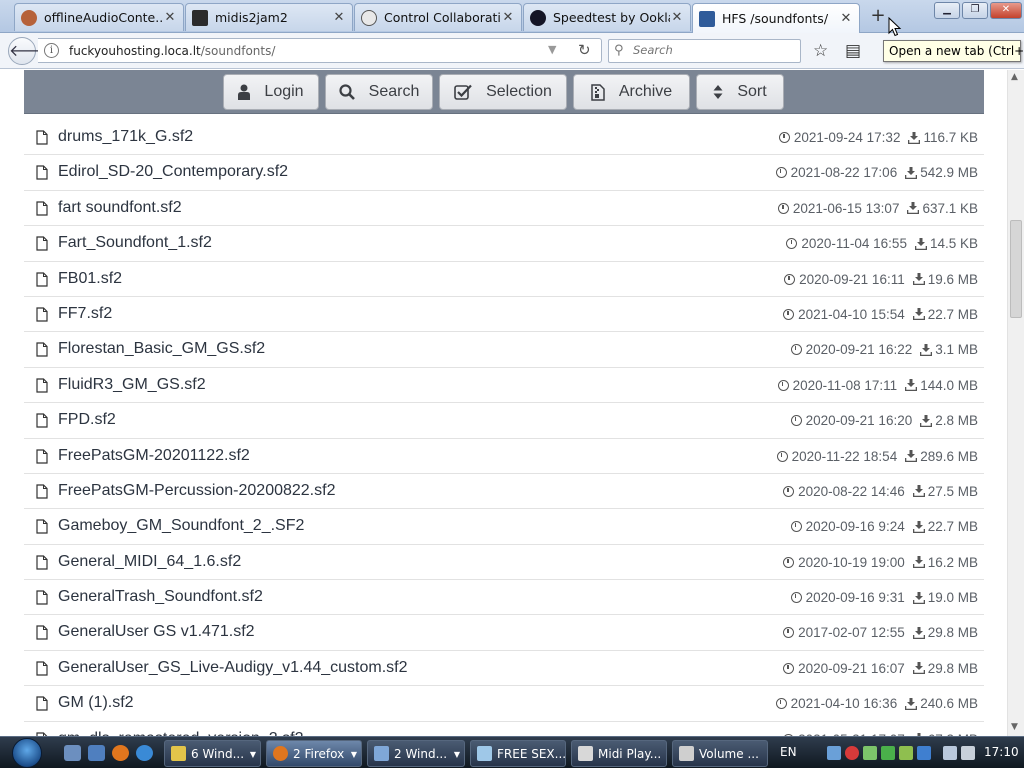  I want to click on file-name-link: FF7.sf2, so click(85, 314).